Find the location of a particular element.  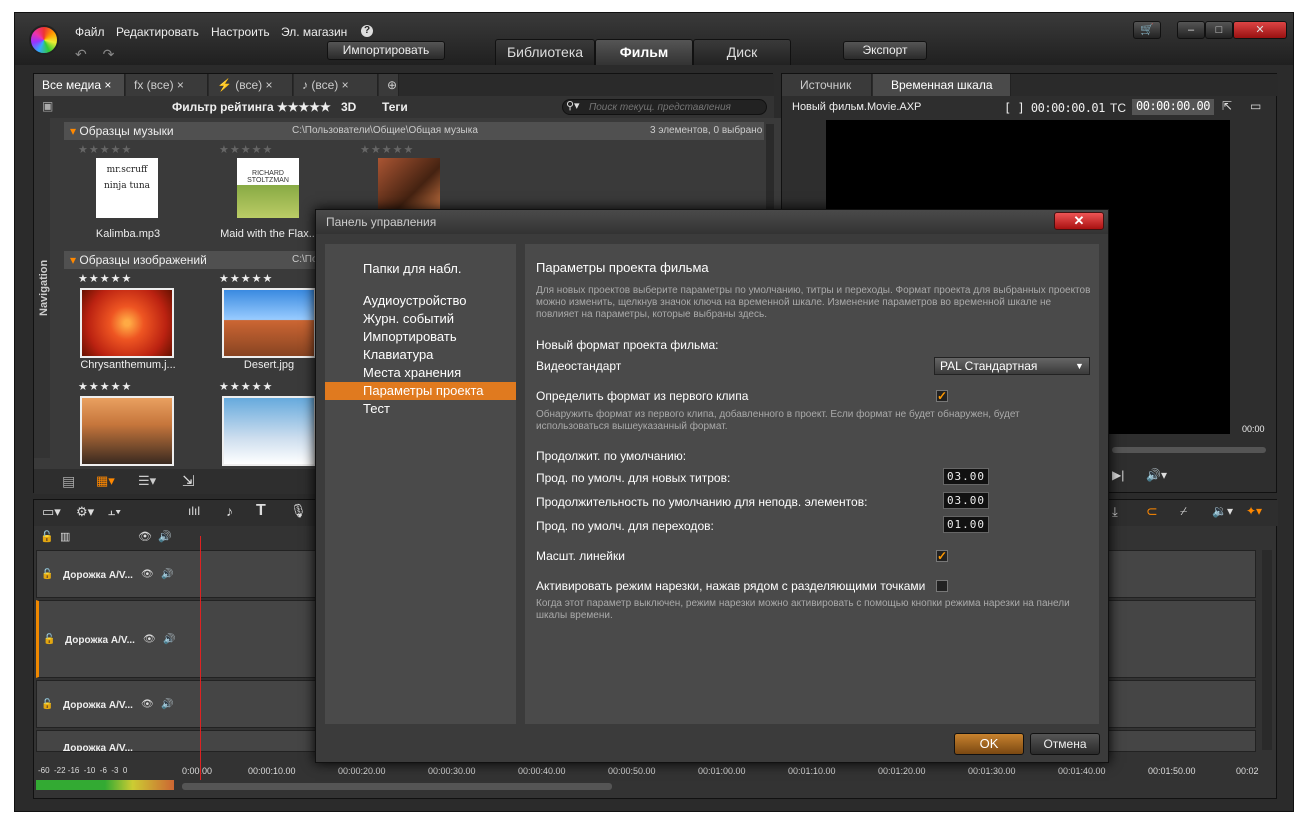

import-button: Импортировать is located at coordinates (386, 50).